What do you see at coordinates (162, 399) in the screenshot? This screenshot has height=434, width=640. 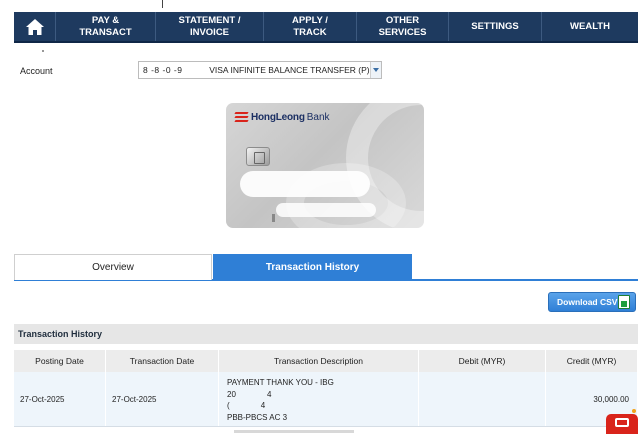 I see `transaction-date-cell: 27-Oct-2025` at bounding box center [162, 399].